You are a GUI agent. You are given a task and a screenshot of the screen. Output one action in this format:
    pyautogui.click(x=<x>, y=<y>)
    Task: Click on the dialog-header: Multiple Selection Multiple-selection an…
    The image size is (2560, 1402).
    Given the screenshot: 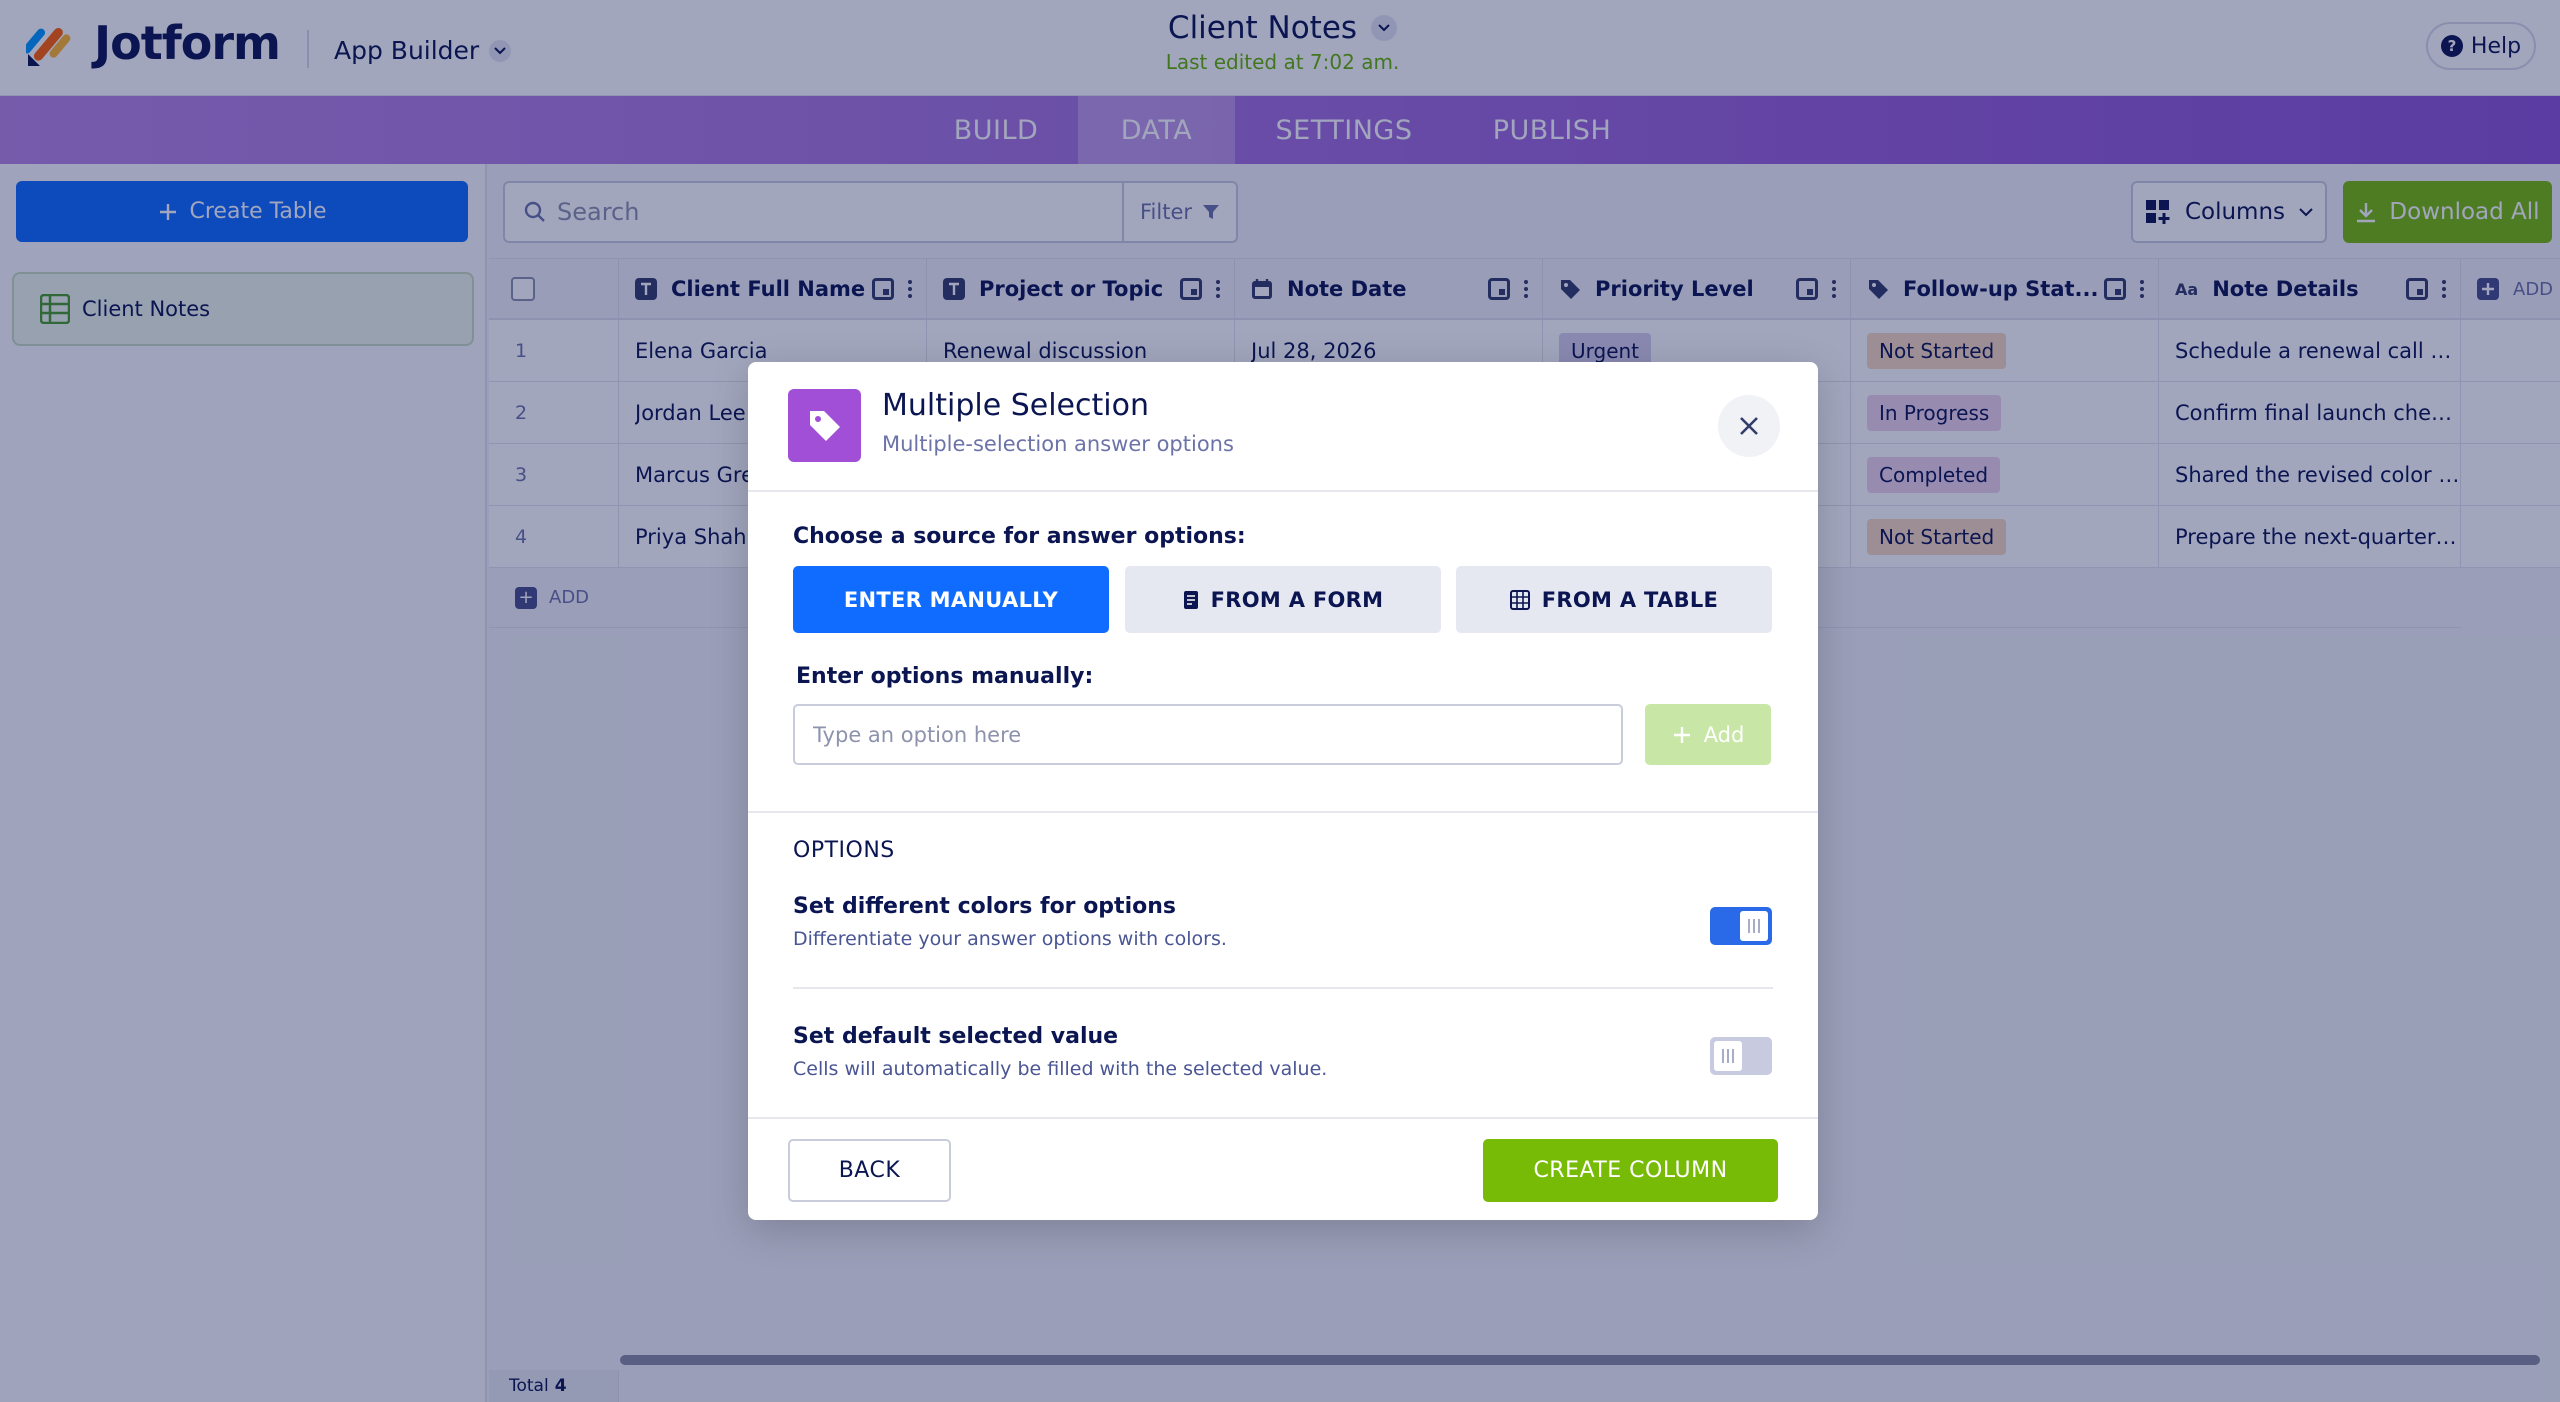 What is the action you would take?
    pyautogui.click(x=1283, y=427)
    